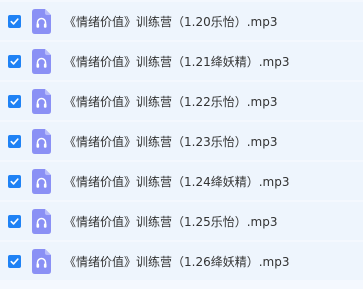  What do you see at coordinates (170, 221) in the screenshot?
I see `file-name: 《情绪价值》训练营（1.25乐怡）.mp3` at bounding box center [170, 221].